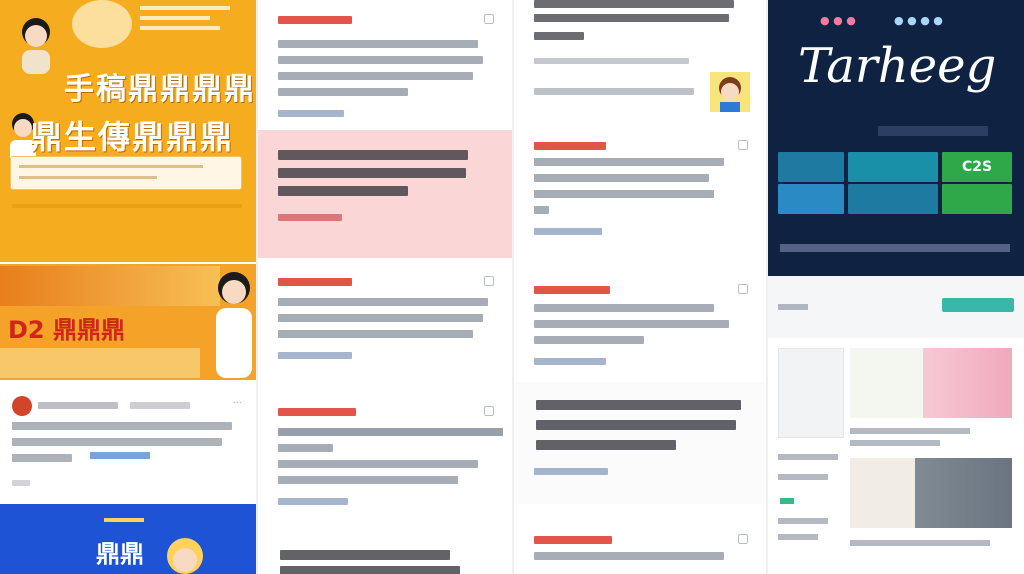  What do you see at coordinates (126, 173) in the screenshot?
I see `poster-info-box` at bounding box center [126, 173].